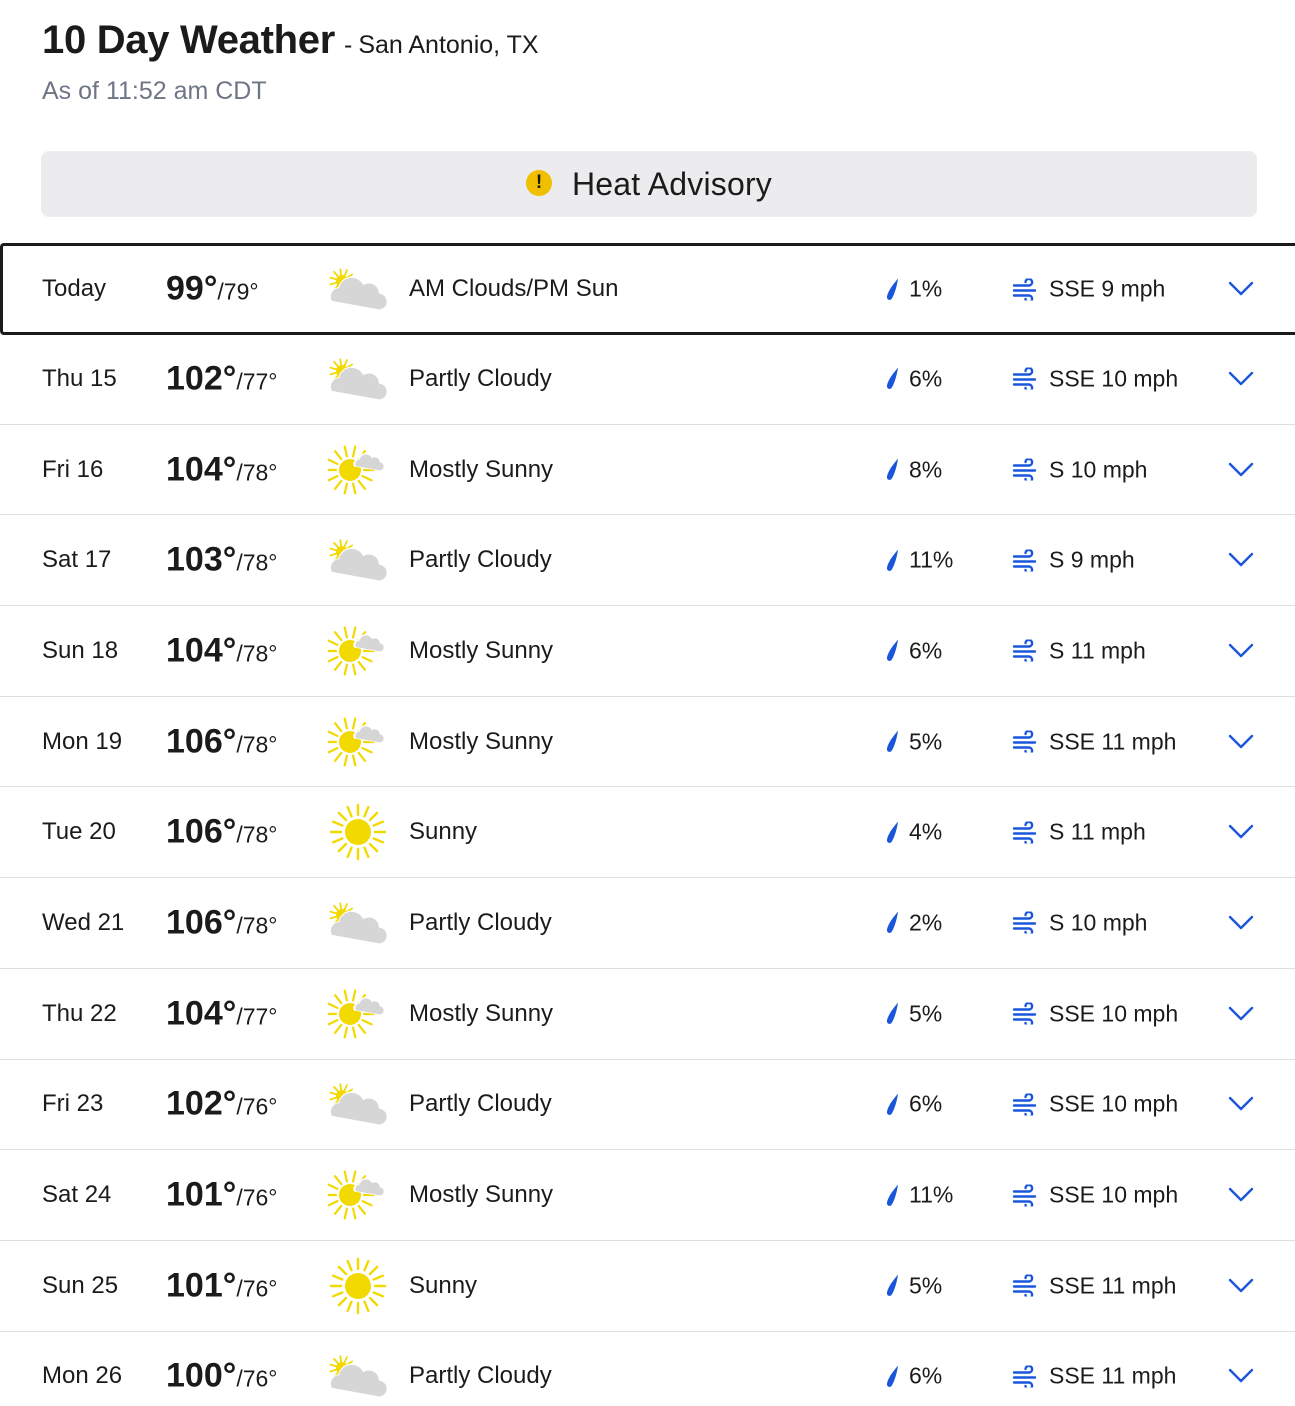 The height and width of the screenshot is (1406, 1295). I want to click on location-name: San Antonio, TX, so click(448, 45).